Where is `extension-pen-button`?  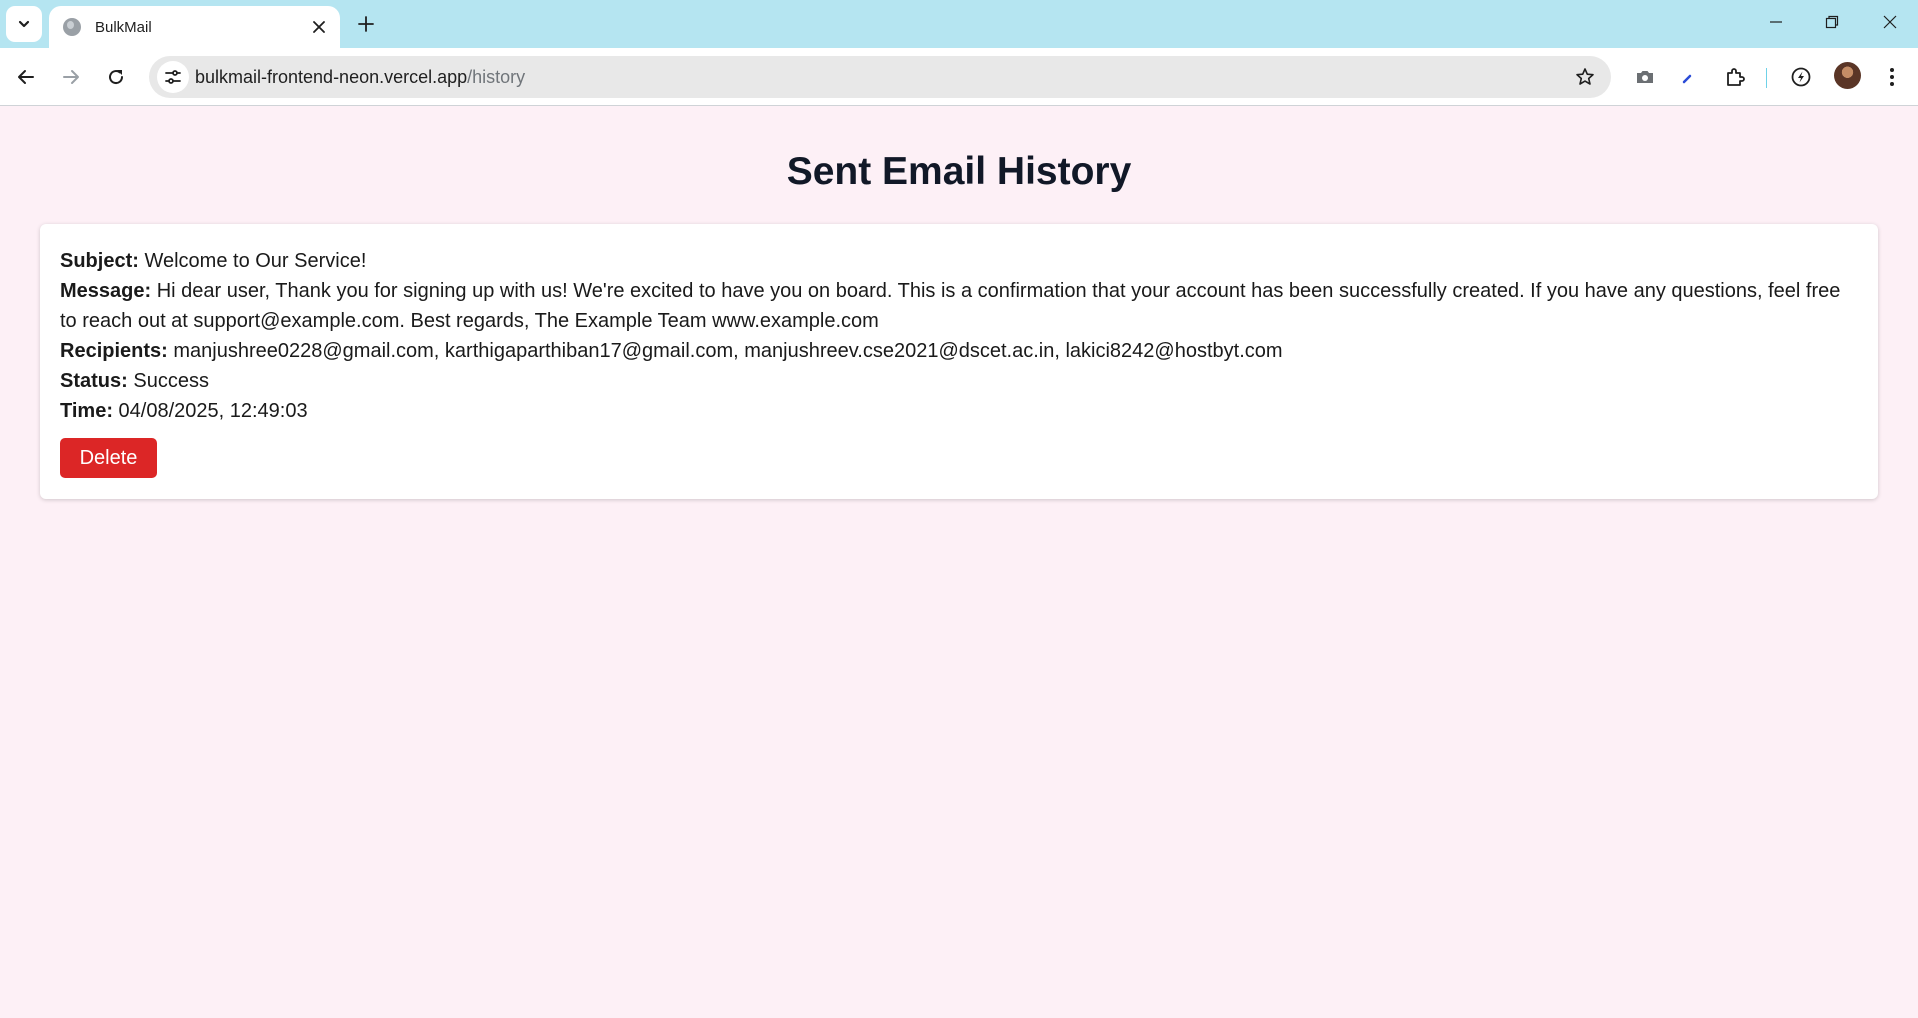
extension-pen-button is located at coordinates (1689, 77).